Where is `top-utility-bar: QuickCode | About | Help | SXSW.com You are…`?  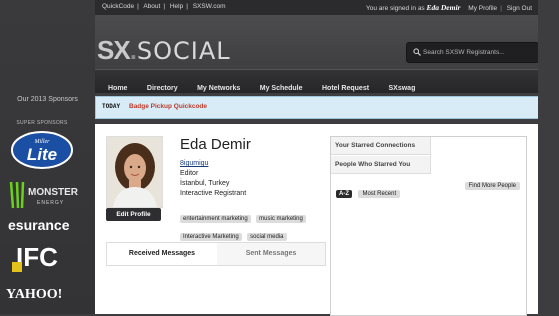 top-utility-bar: QuickCode | About | Help | SXSW.com You are… is located at coordinates (316, 7).